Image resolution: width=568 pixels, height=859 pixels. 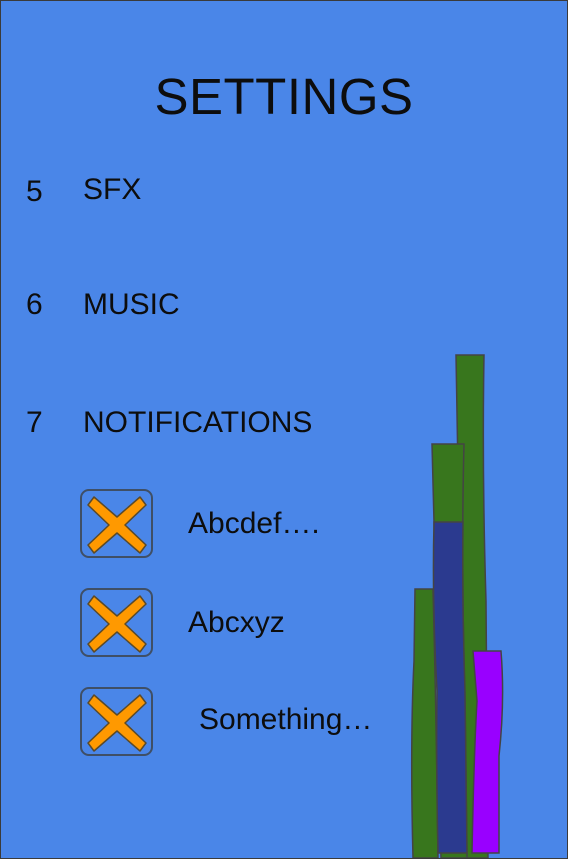 I want to click on decorative-bars, so click(x=457, y=606).